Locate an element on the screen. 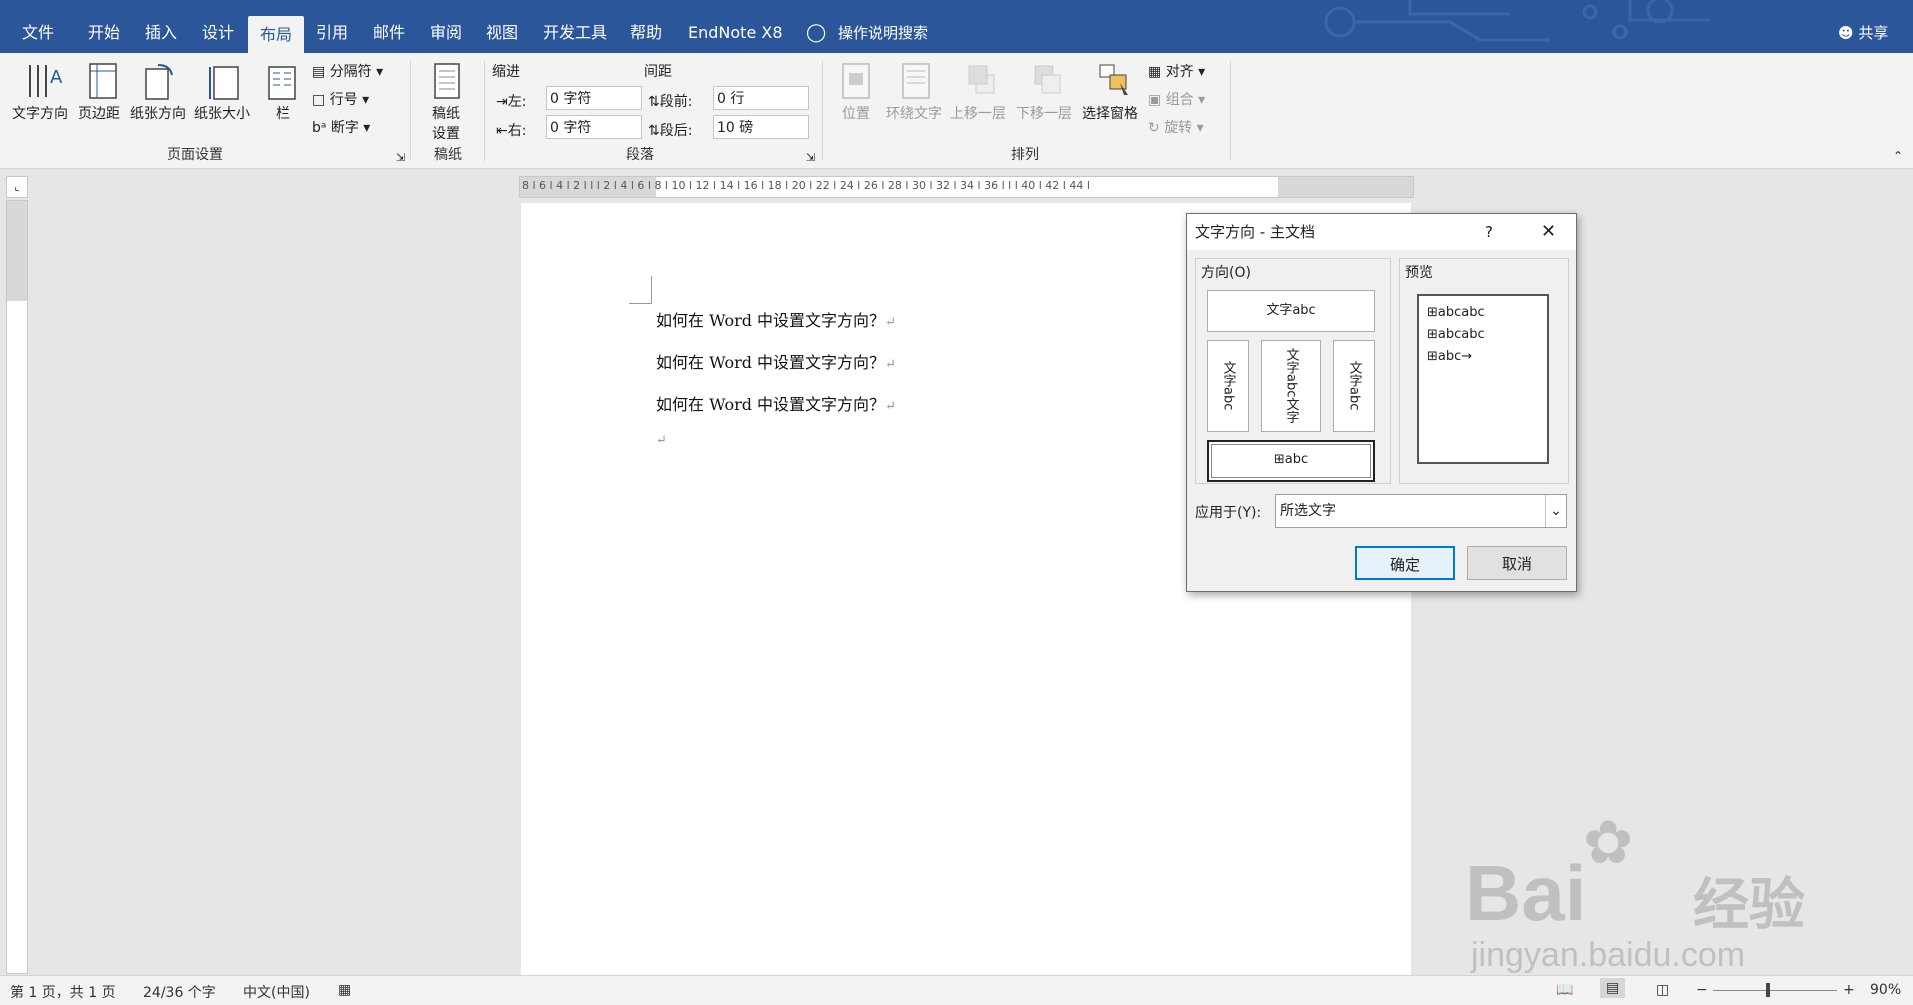 This screenshot has height=1005, width=1913. direction-vertical-middle-option: 文字abc文字 is located at coordinates (1291, 386).